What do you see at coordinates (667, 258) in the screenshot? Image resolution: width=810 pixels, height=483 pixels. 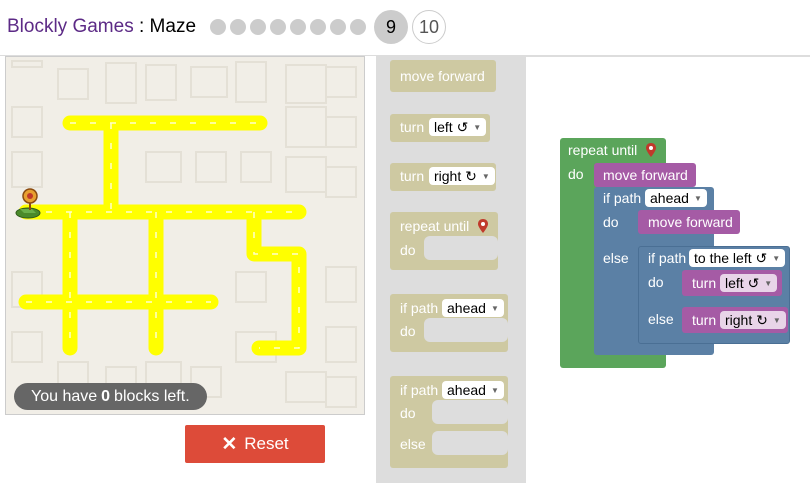 I see `if-path-left-label: if path` at bounding box center [667, 258].